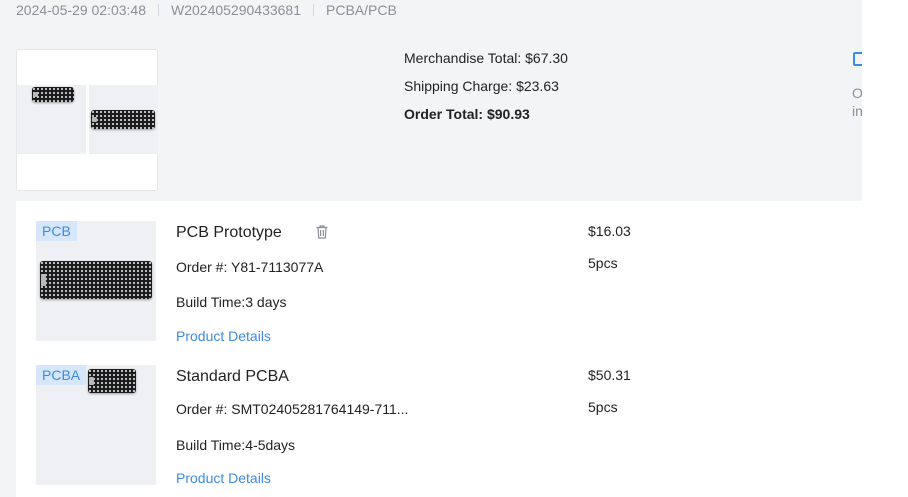 The image size is (908, 497). I want to click on thumbnail-pcb, so click(51, 119).